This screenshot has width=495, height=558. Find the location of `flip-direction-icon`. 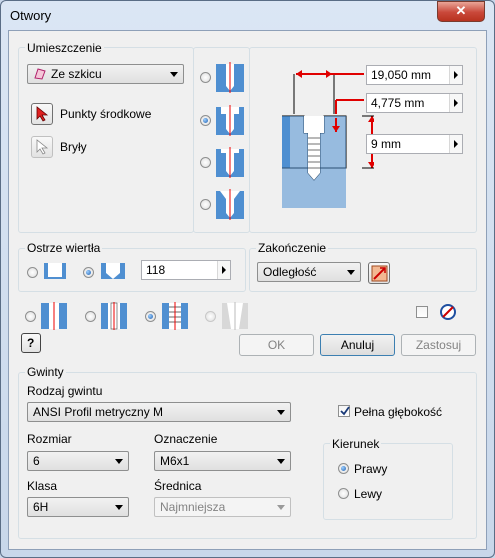

flip-direction-icon is located at coordinates (379, 273).